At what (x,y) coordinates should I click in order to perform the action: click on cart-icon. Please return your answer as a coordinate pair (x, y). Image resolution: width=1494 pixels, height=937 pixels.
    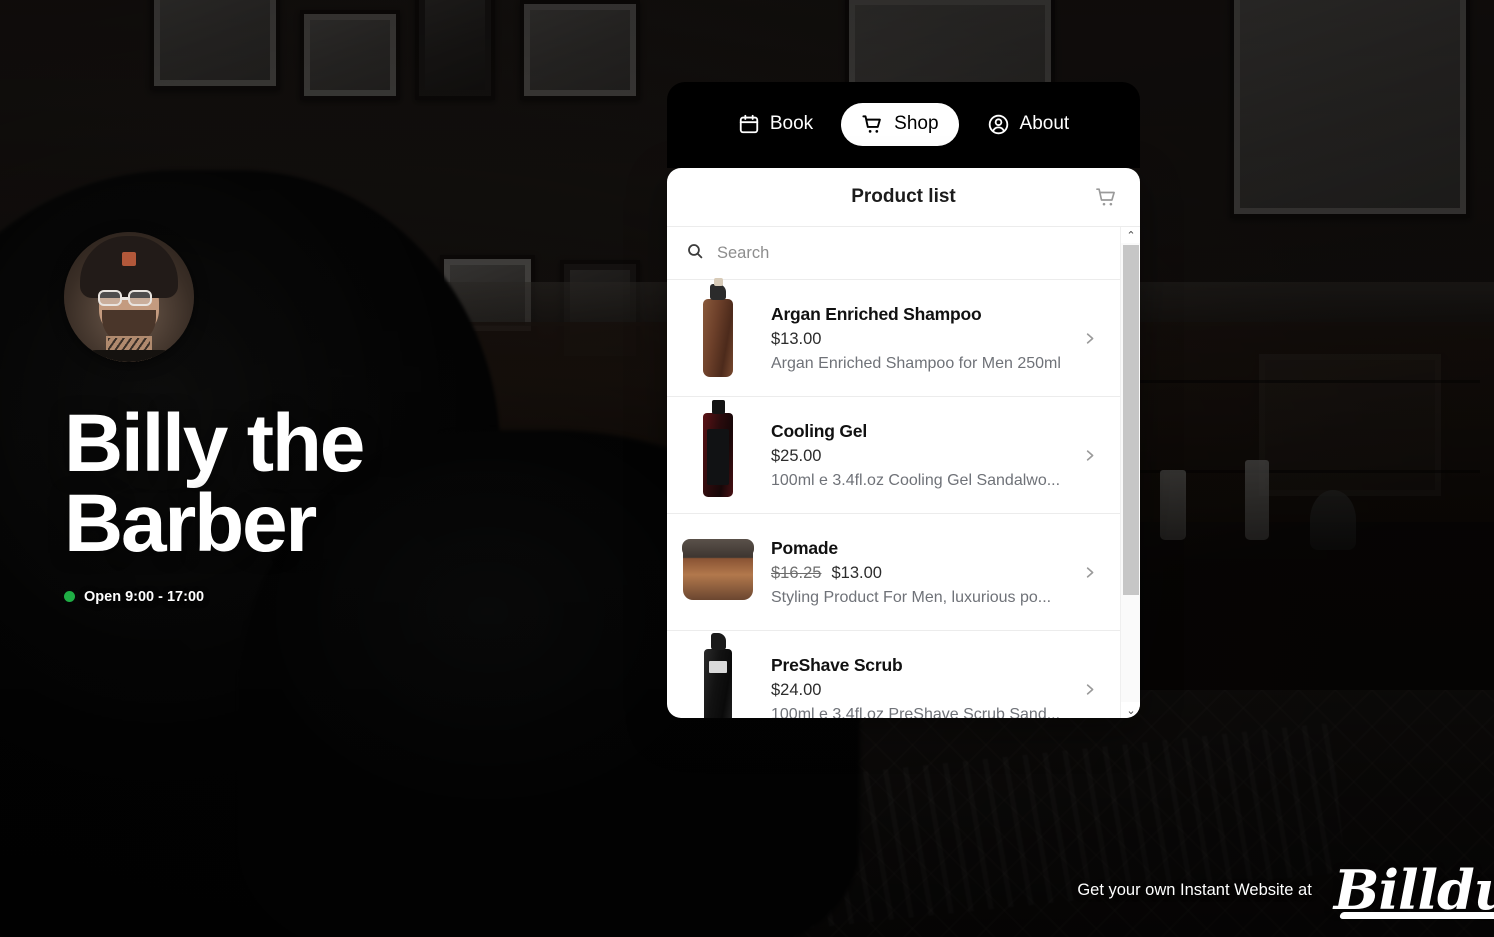
    Looking at the image, I should click on (872, 124).